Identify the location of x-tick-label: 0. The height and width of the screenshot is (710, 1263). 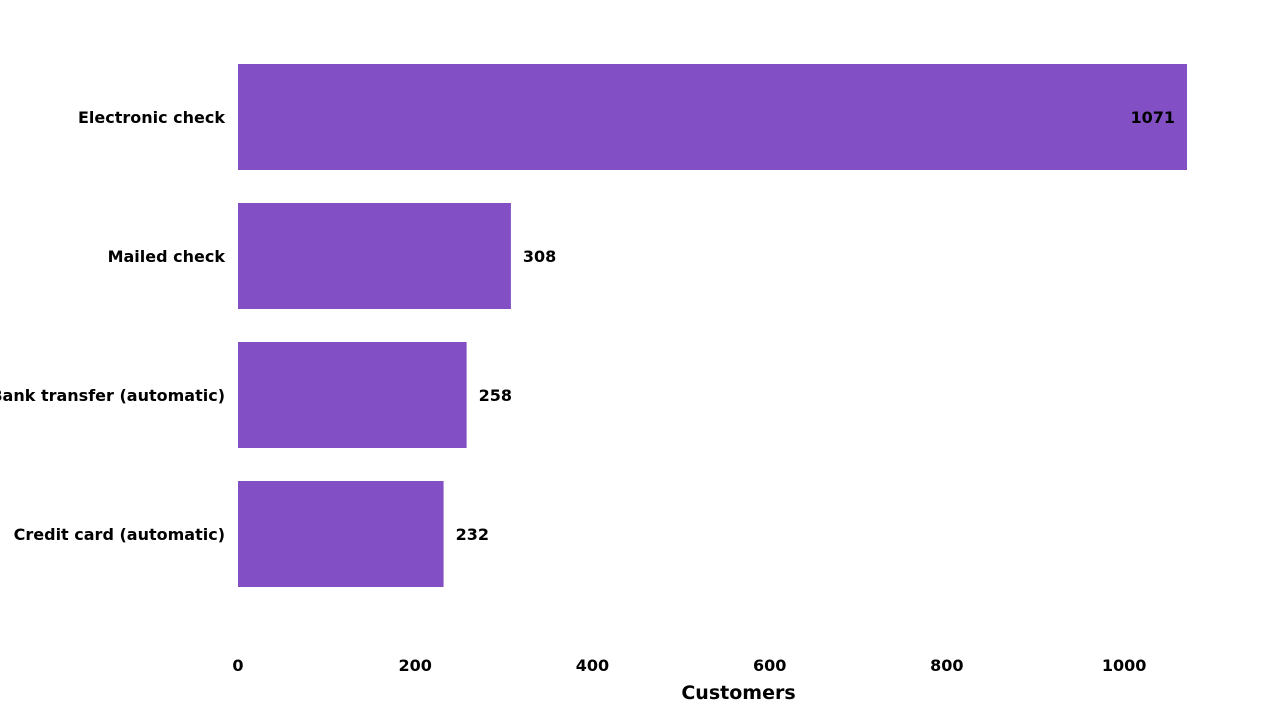
(237, 665).